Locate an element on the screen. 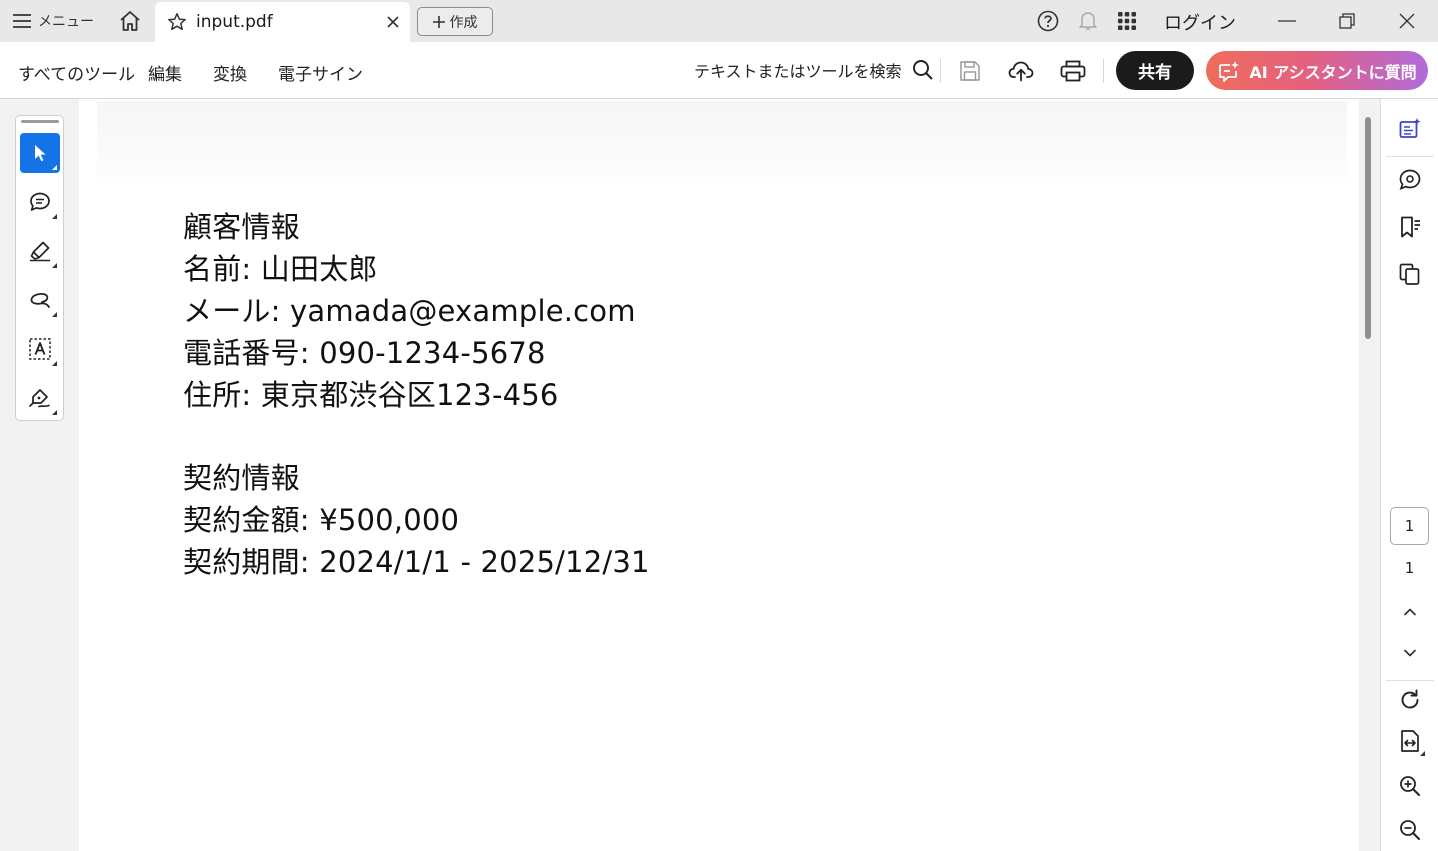 The height and width of the screenshot is (851, 1438). ai-assistant-label: AI アシスタントに質問 is located at coordinates (1333, 72).